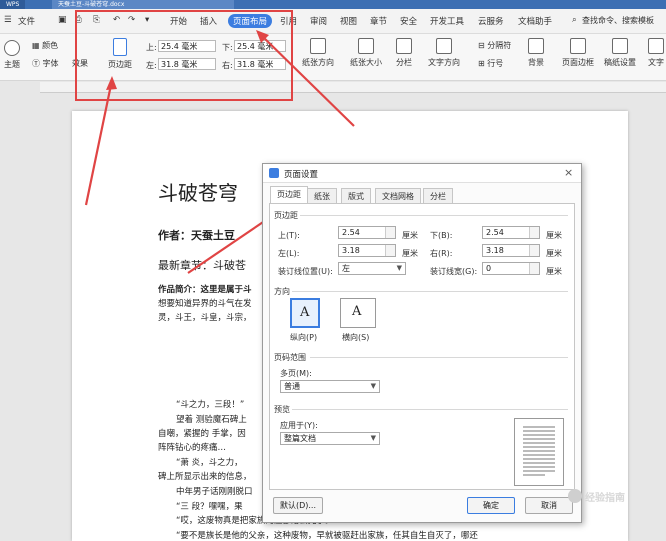 Image resolution: width=666 pixels, height=541 pixels. I want to click on margins-section-title: 页边距, so click(286, 215).